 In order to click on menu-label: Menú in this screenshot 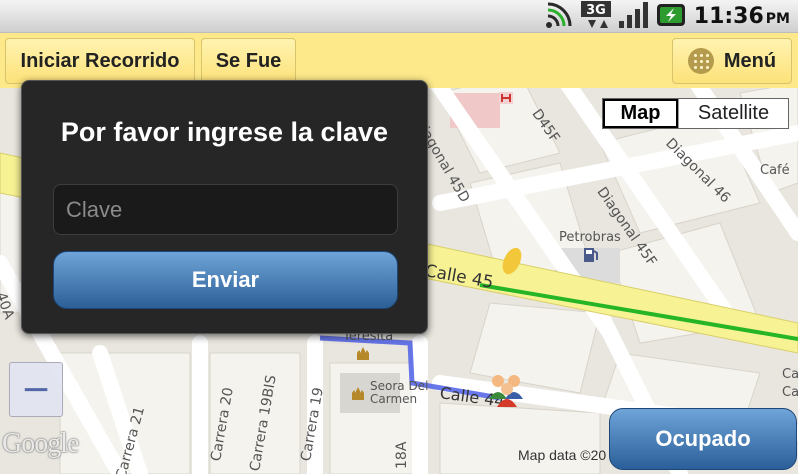, I will do `click(750, 60)`.